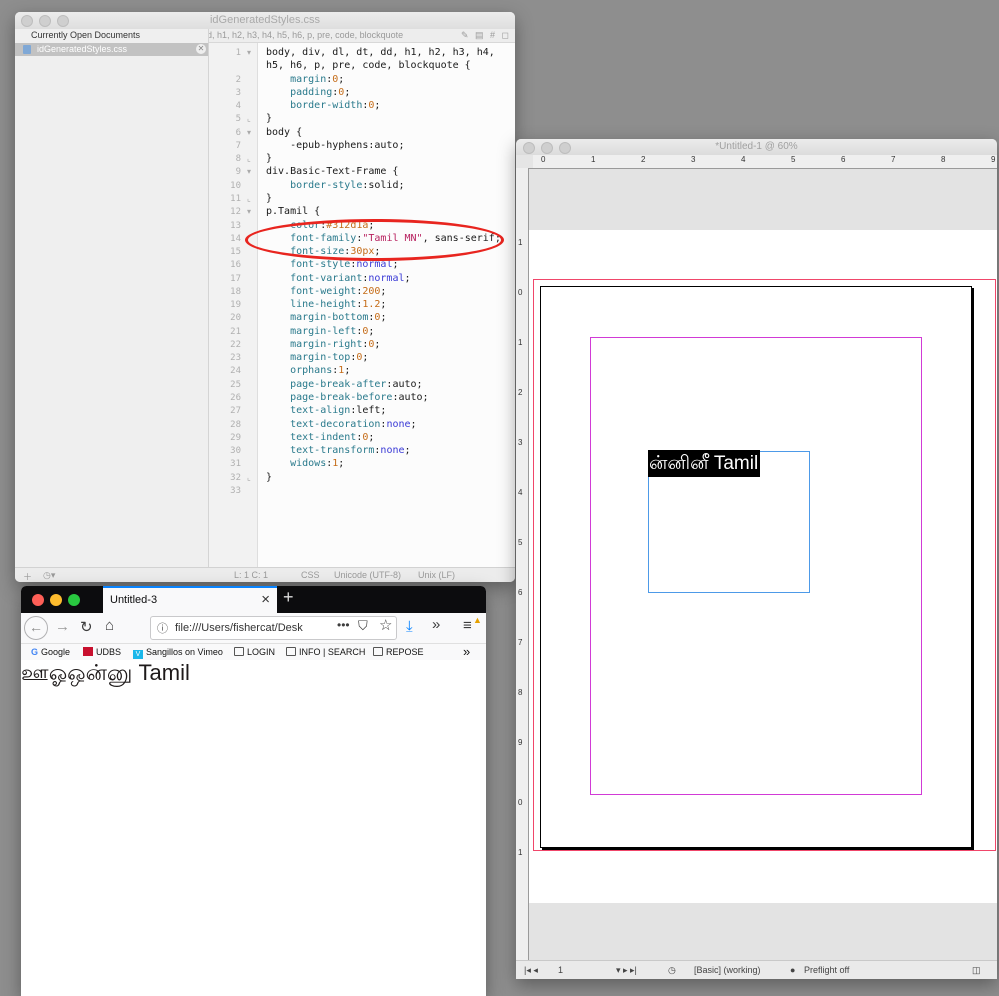  What do you see at coordinates (385, 625) in the screenshot?
I see `bookmark-star-icon: ☆` at bounding box center [385, 625].